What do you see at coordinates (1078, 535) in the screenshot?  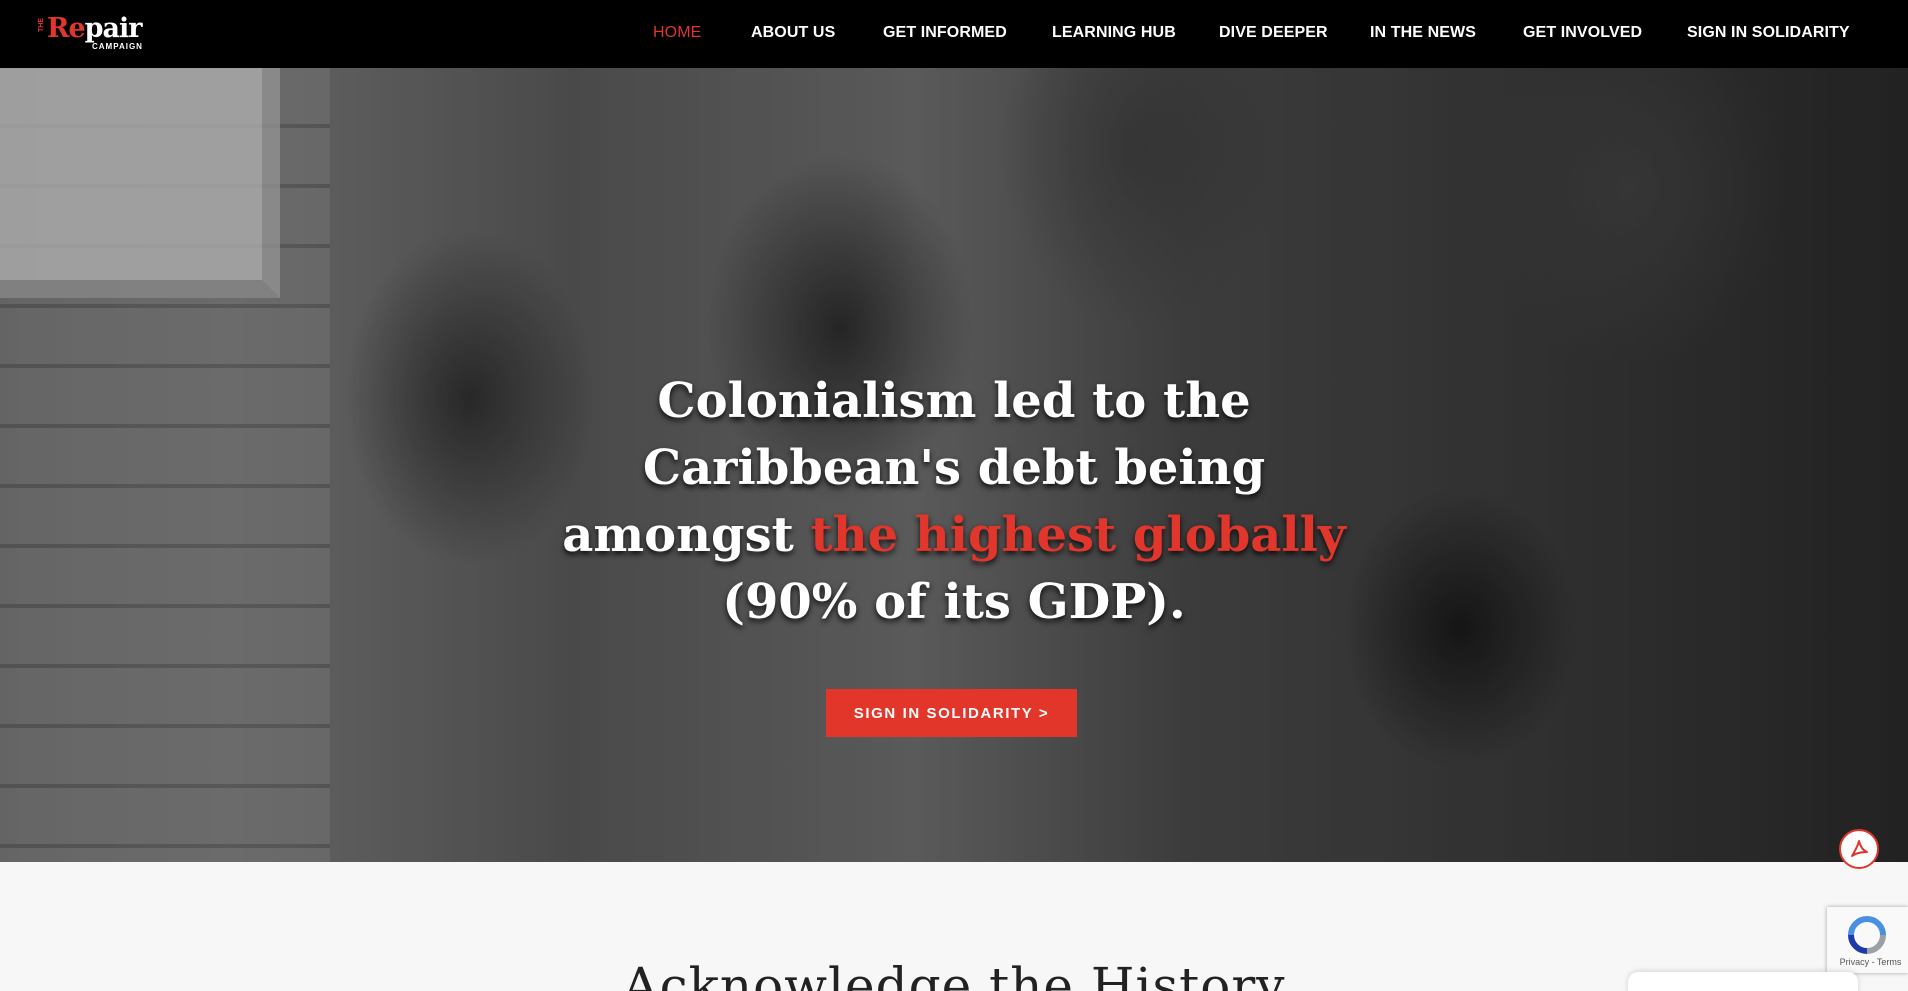 I see `hero-headline-accent: the highest globally` at bounding box center [1078, 535].